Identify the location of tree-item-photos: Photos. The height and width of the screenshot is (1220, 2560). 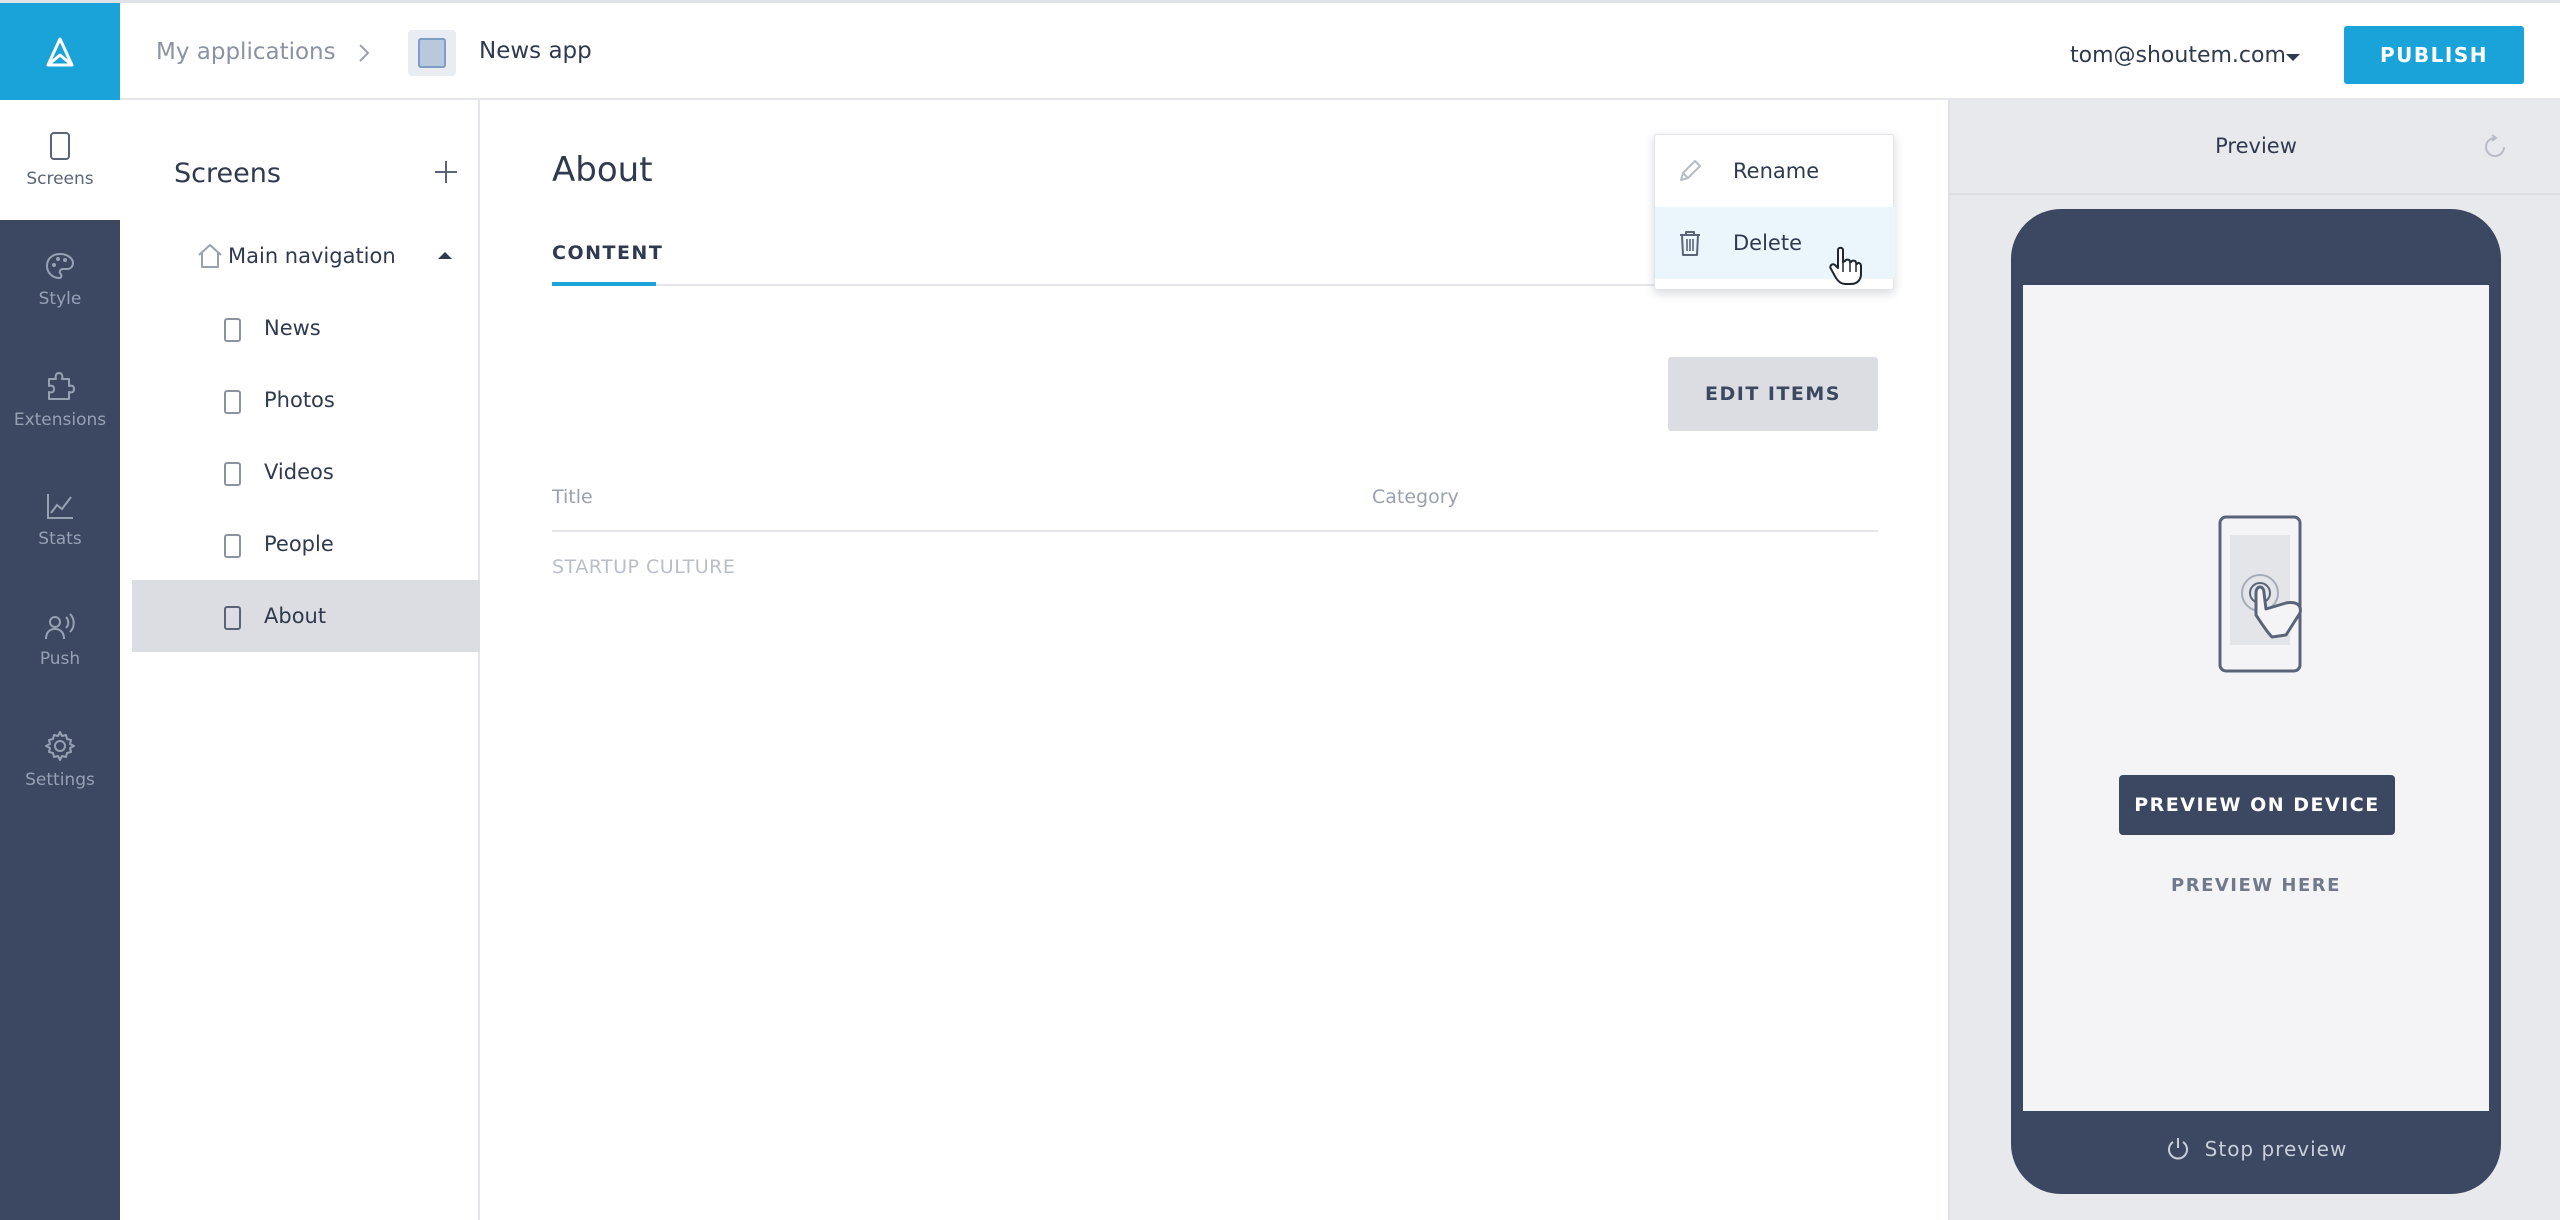
(306, 400).